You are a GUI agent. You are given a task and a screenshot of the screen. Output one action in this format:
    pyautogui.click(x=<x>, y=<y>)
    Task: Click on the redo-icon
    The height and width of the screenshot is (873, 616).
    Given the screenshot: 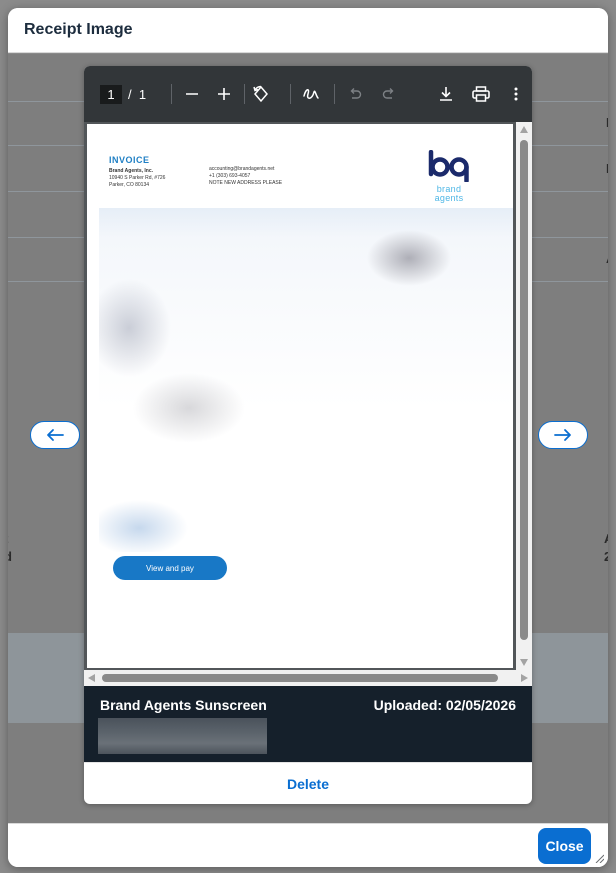 What is the action you would take?
    pyautogui.click(x=388, y=93)
    